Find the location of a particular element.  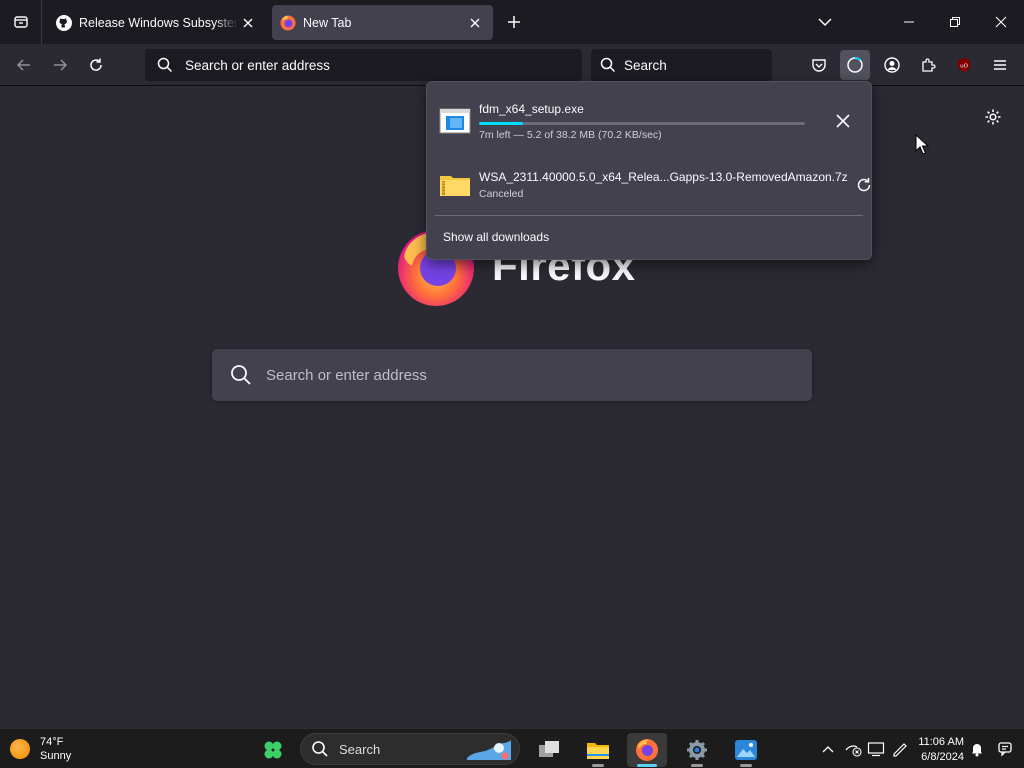

ublock-origin-button: uO is located at coordinates (964, 65).